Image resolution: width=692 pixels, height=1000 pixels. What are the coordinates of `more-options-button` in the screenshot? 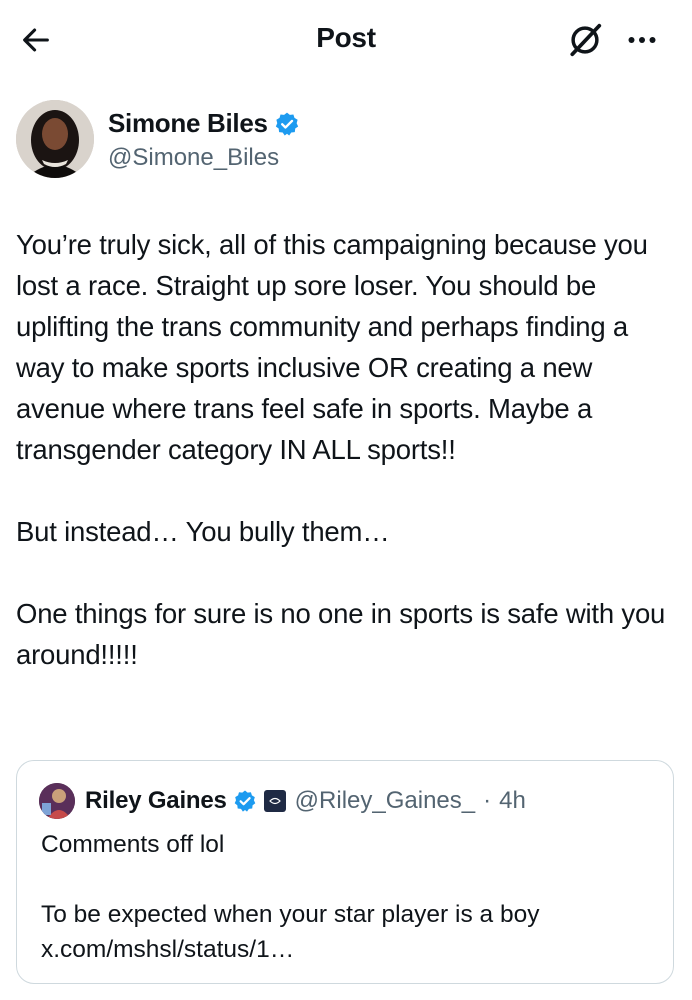 It's located at (642, 40).